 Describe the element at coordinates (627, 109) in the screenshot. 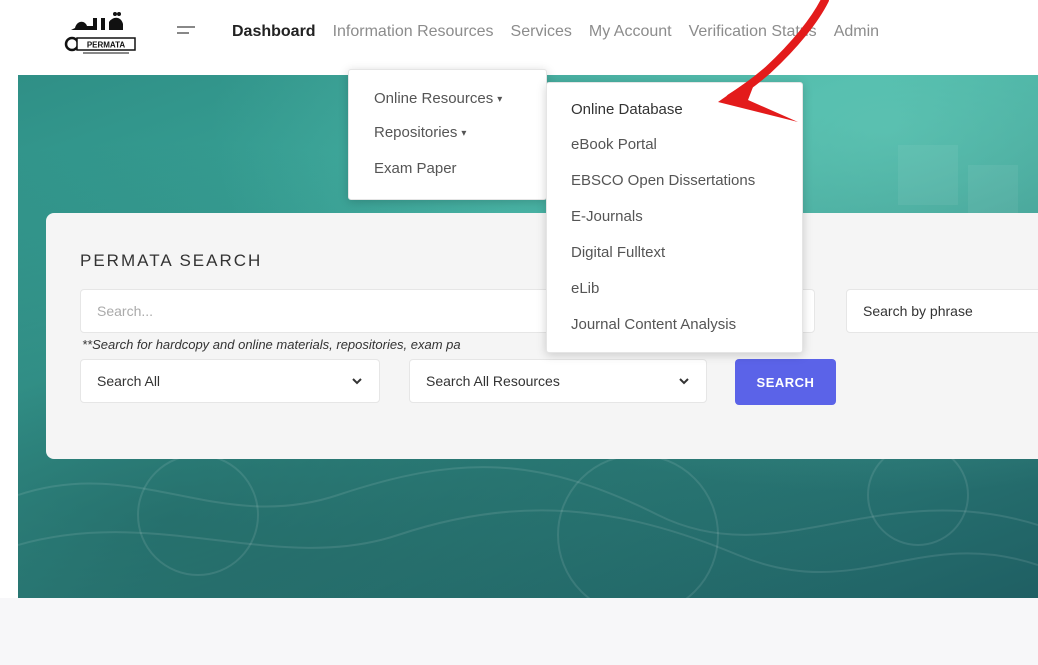

I see `submenu-item-online-database: Online Database` at that location.